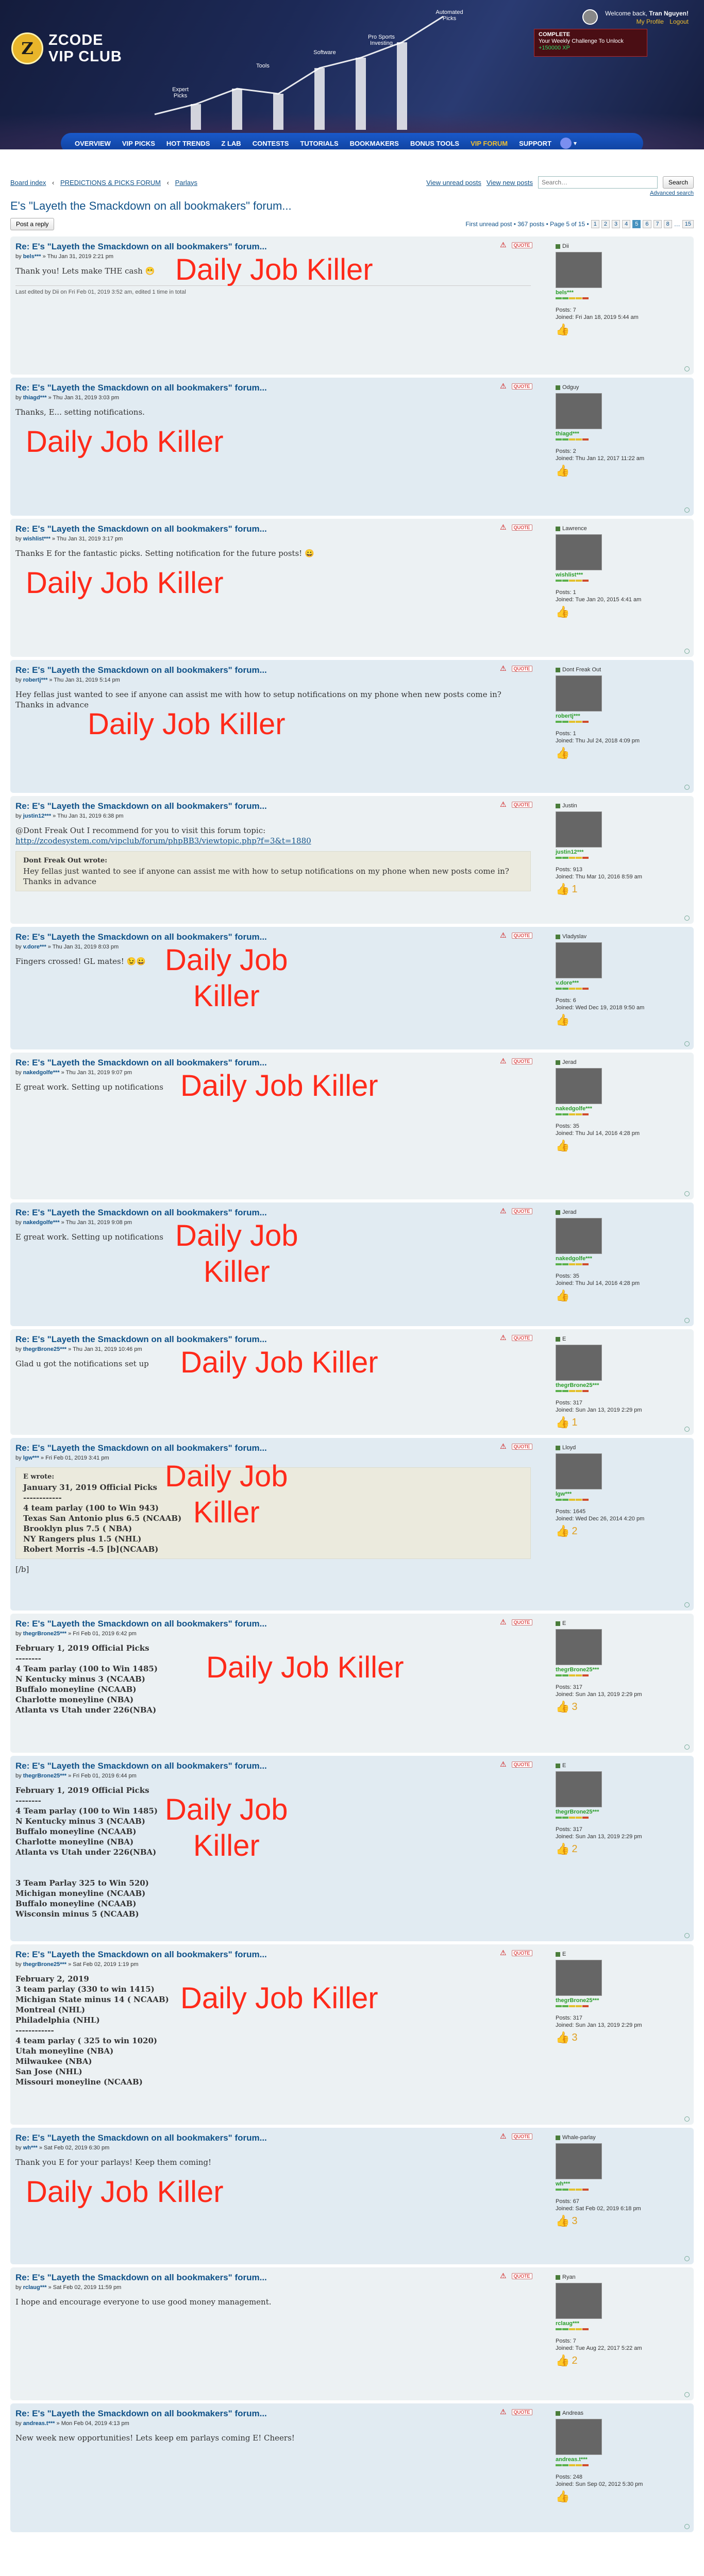  What do you see at coordinates (37, 816) in the screenshot?
I see `post-author: justin12***` at bounding box center [37, 816].